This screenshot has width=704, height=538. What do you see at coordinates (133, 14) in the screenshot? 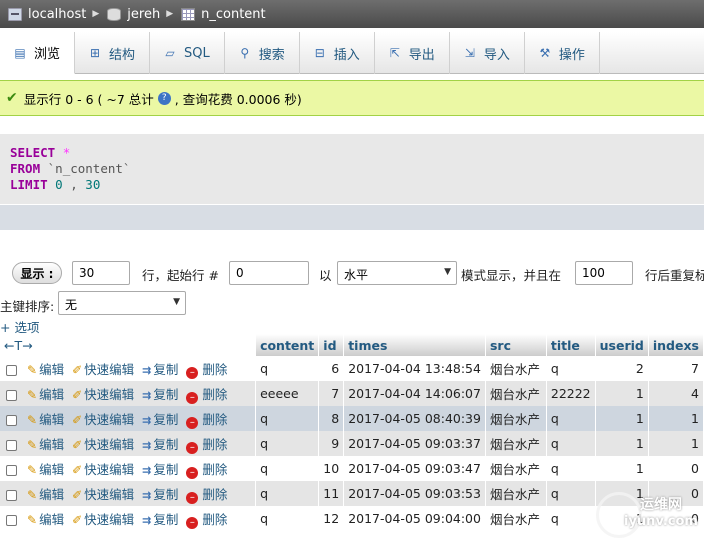
I see `breadcrumb-database: jereh` at bounding box center [133, 14].